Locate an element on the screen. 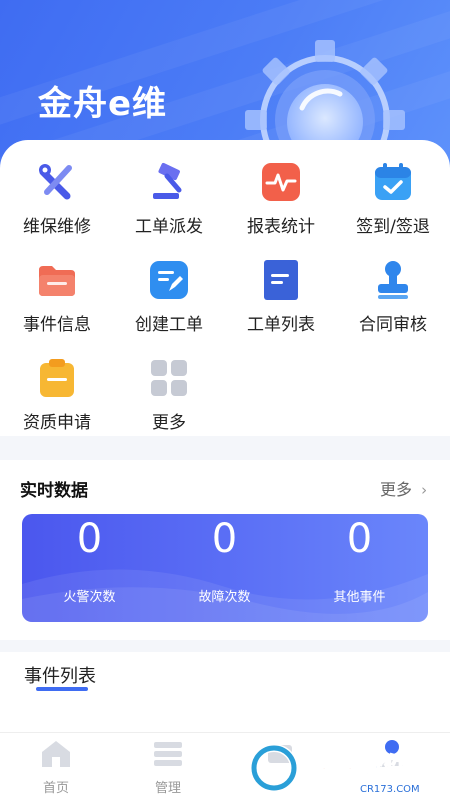  grid-label: 工单列表 is located at coordinates (281, 325).